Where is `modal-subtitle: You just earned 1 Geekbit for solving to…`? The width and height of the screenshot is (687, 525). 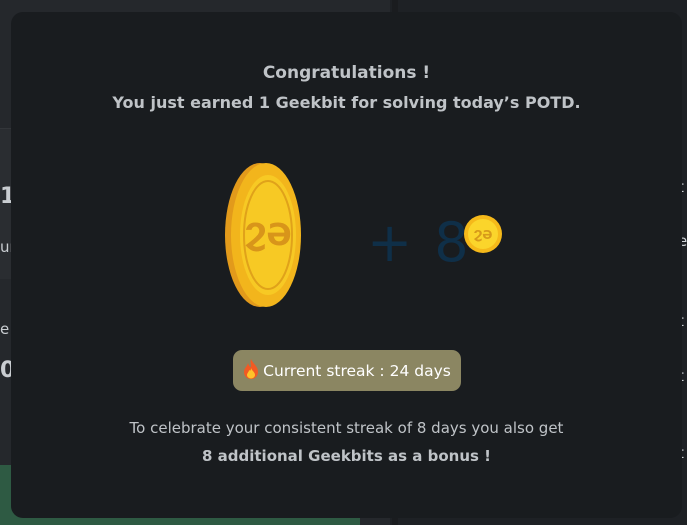 modal-subtitle: You just earned 1 Geekbit for solving to… is located at coordinates (346, 102).